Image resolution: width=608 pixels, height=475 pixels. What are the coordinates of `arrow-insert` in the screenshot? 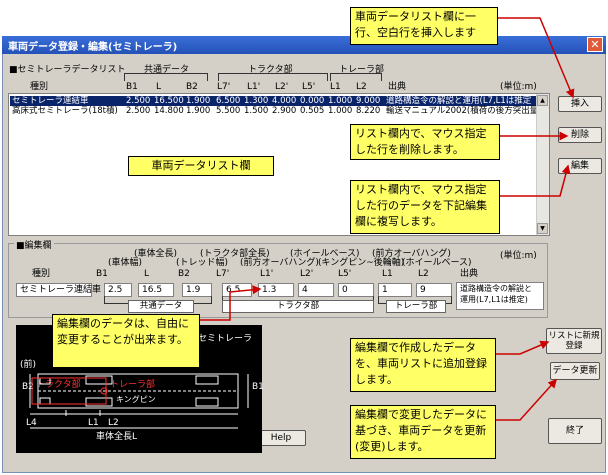 It's located at (536, 58).